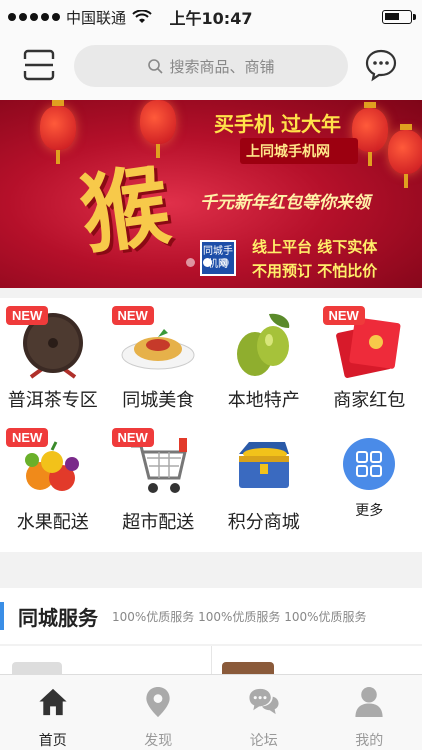 The width and height of the screenshot is (422, 750). Describe the element at coordinates (156, 66) in the screenshot. I see `search-icon` at that location.